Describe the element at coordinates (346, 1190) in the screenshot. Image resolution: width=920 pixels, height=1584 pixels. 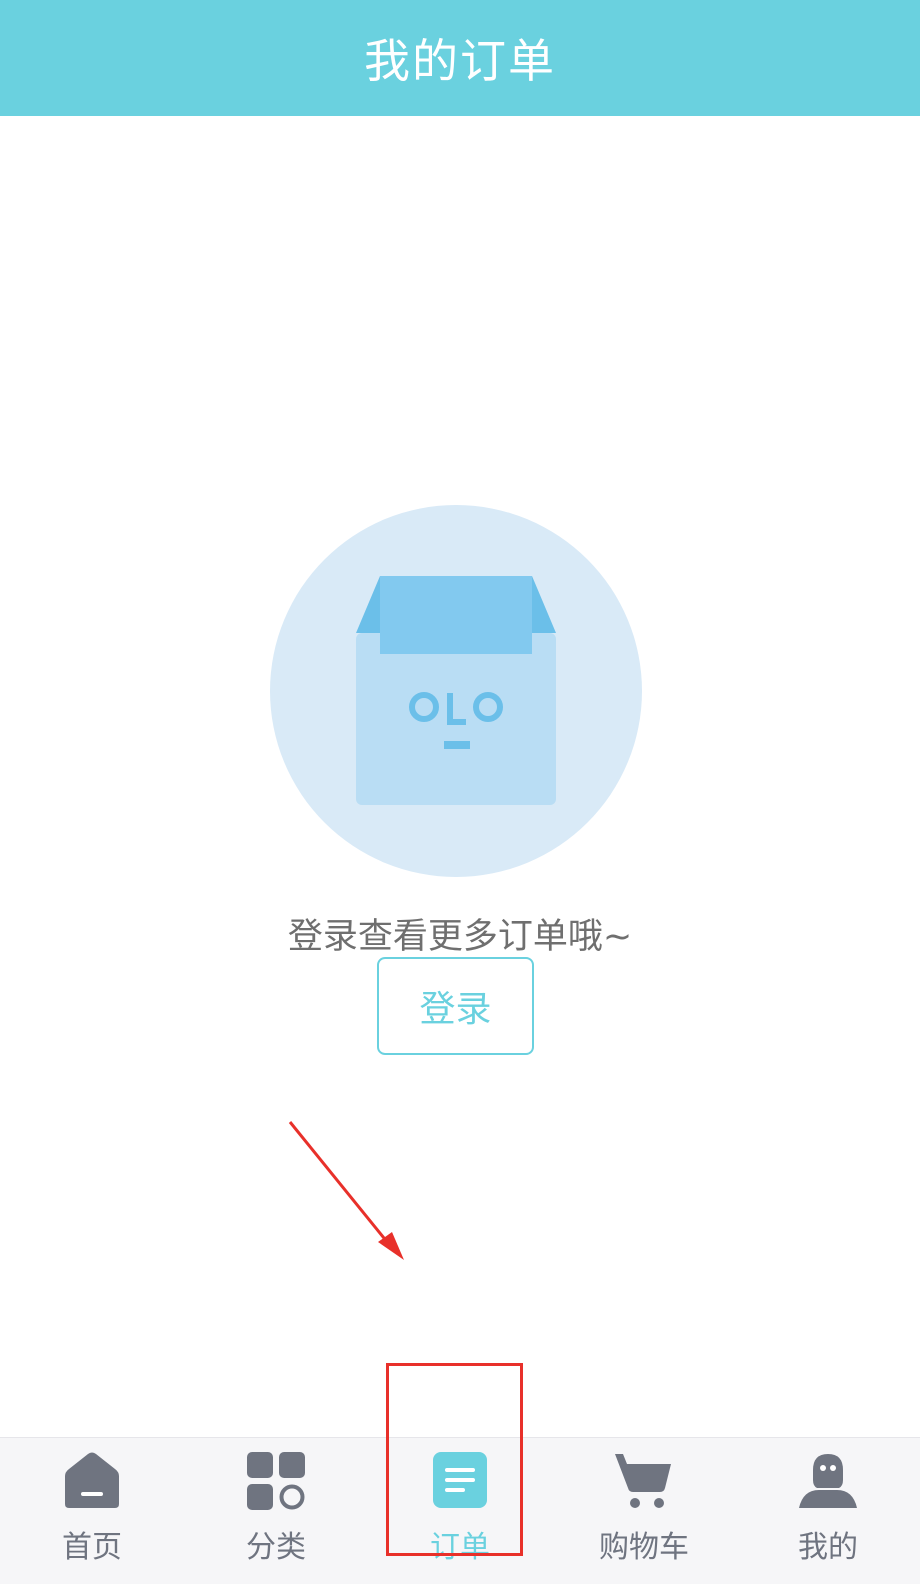
I see `annotation-arrow` at that location.